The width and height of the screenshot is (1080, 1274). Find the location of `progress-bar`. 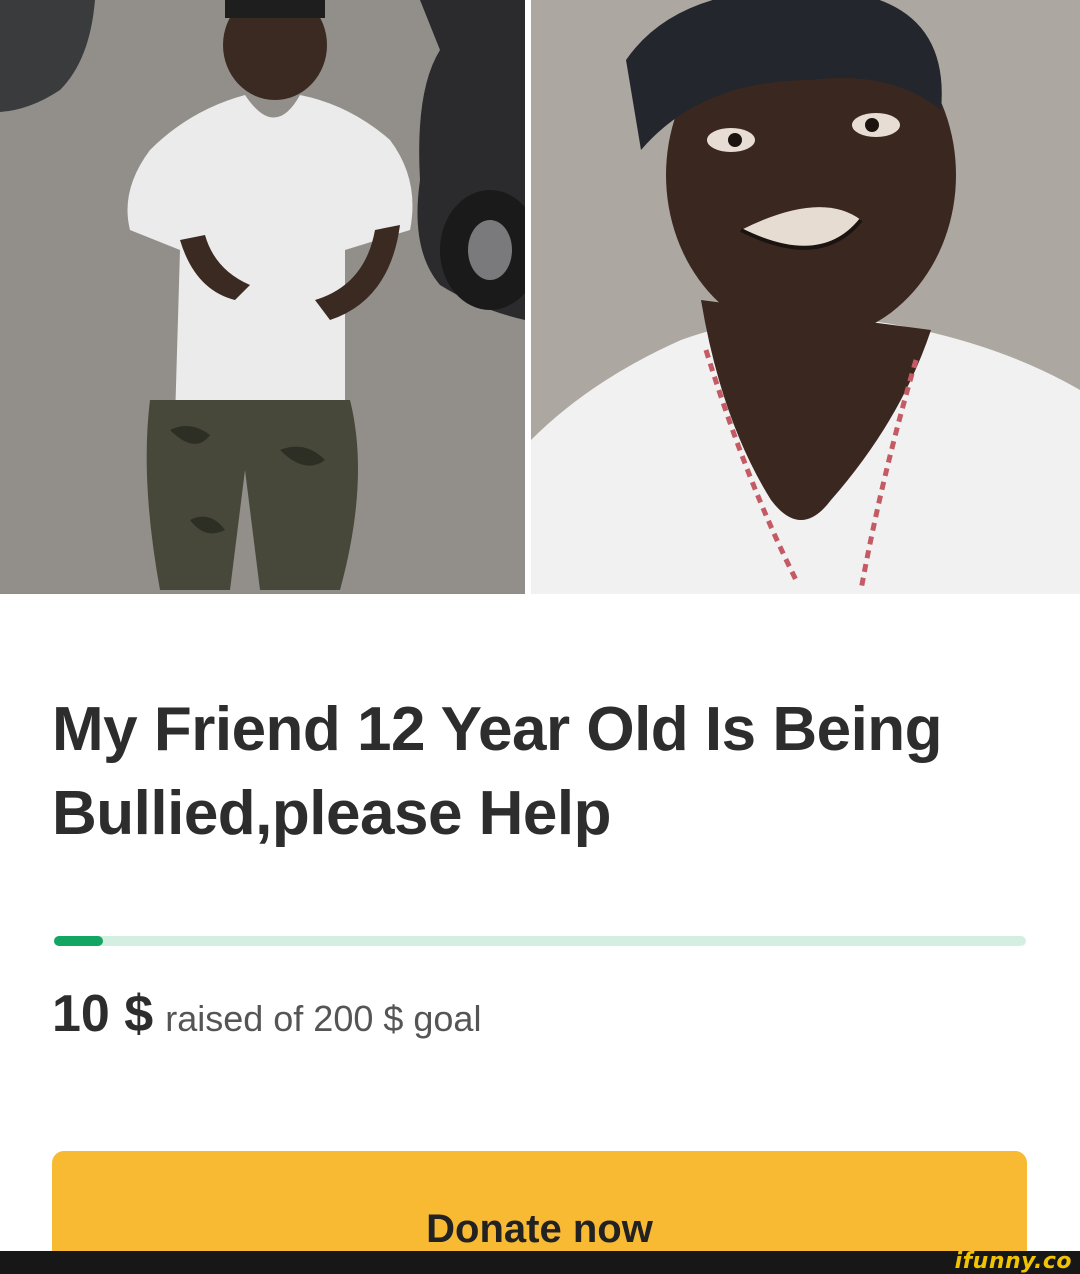

progress-bar is located at coordinates (540, 941).